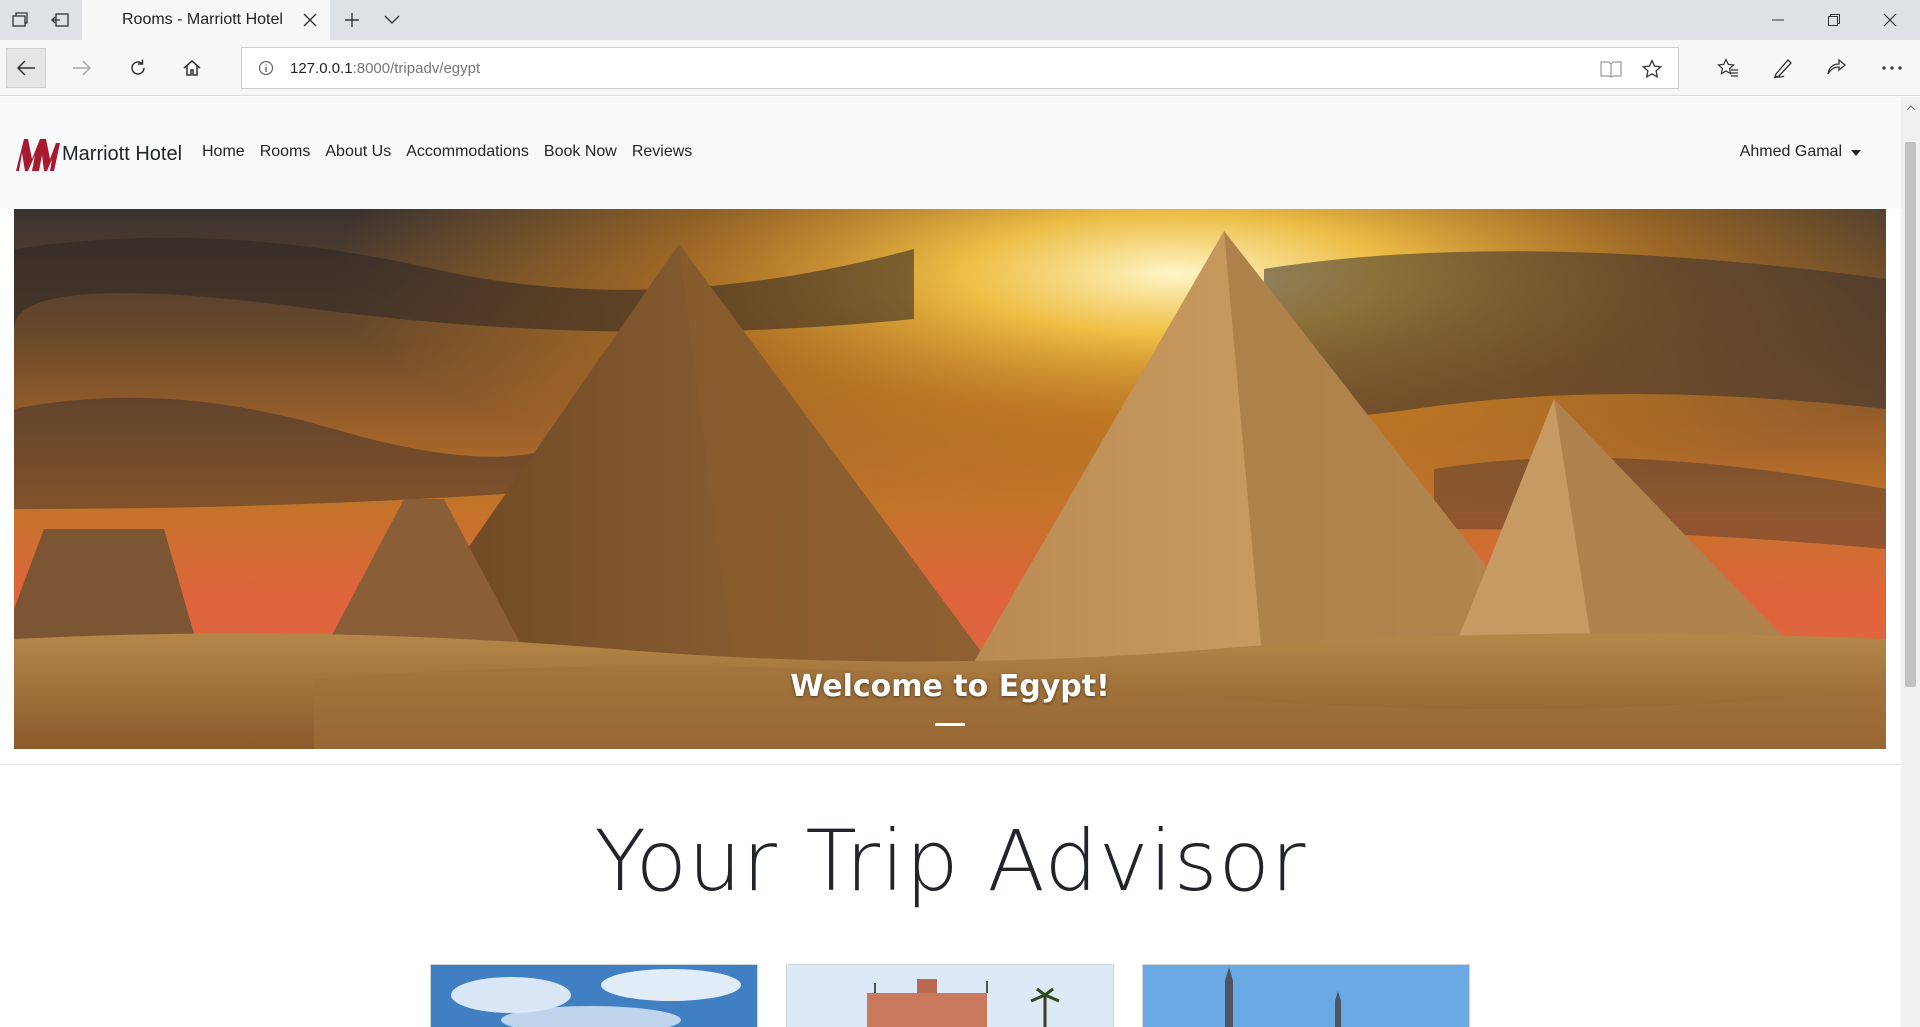 The height and width of the screenshot is (1027, 1920). I want to click on nav-accommodations: Accommodations, so click(467, 152).